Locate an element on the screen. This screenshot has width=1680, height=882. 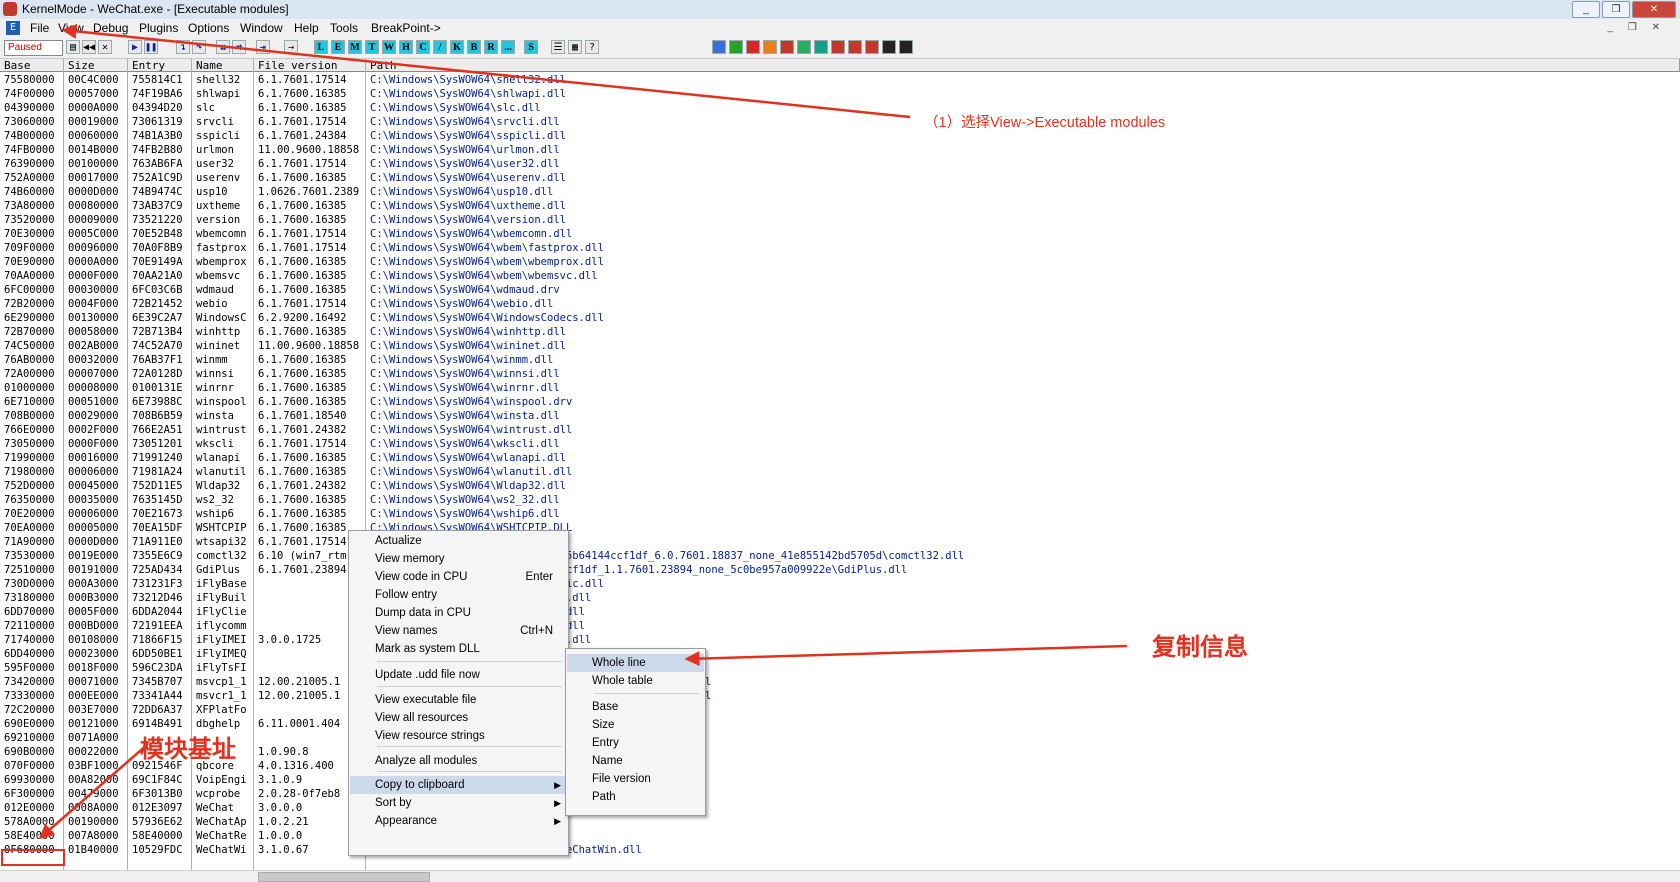
menu-plugins: Plugins is located at coordinates (158, 28).